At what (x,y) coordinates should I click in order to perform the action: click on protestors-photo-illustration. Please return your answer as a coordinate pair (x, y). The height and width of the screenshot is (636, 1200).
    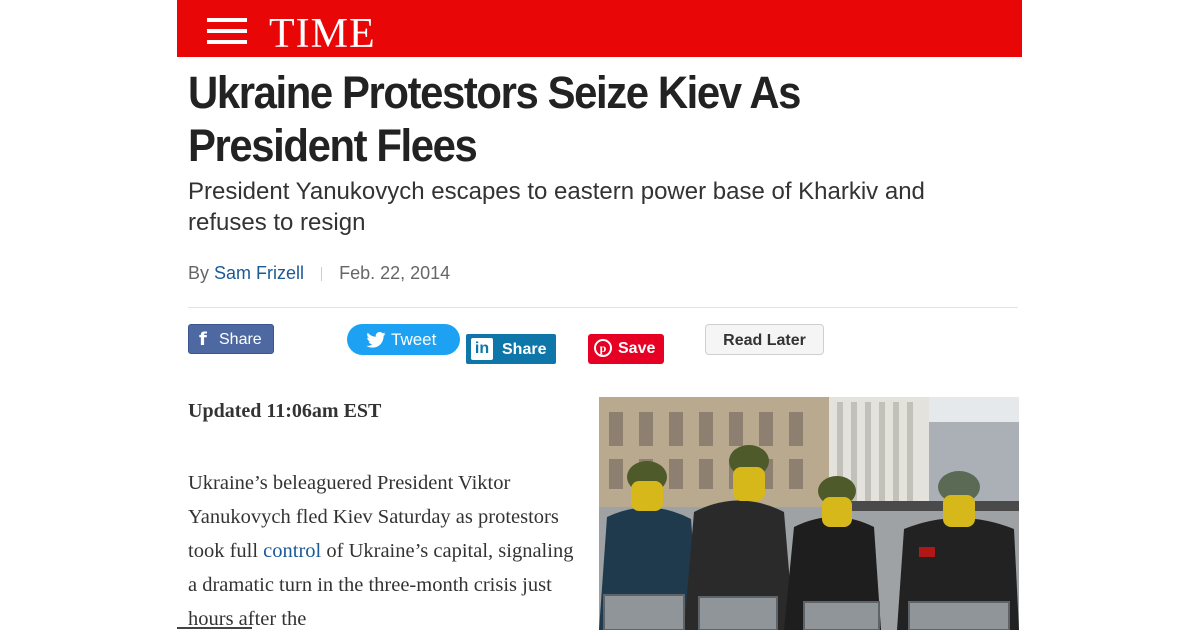
    Looking at the image, I should click on (809, 513).